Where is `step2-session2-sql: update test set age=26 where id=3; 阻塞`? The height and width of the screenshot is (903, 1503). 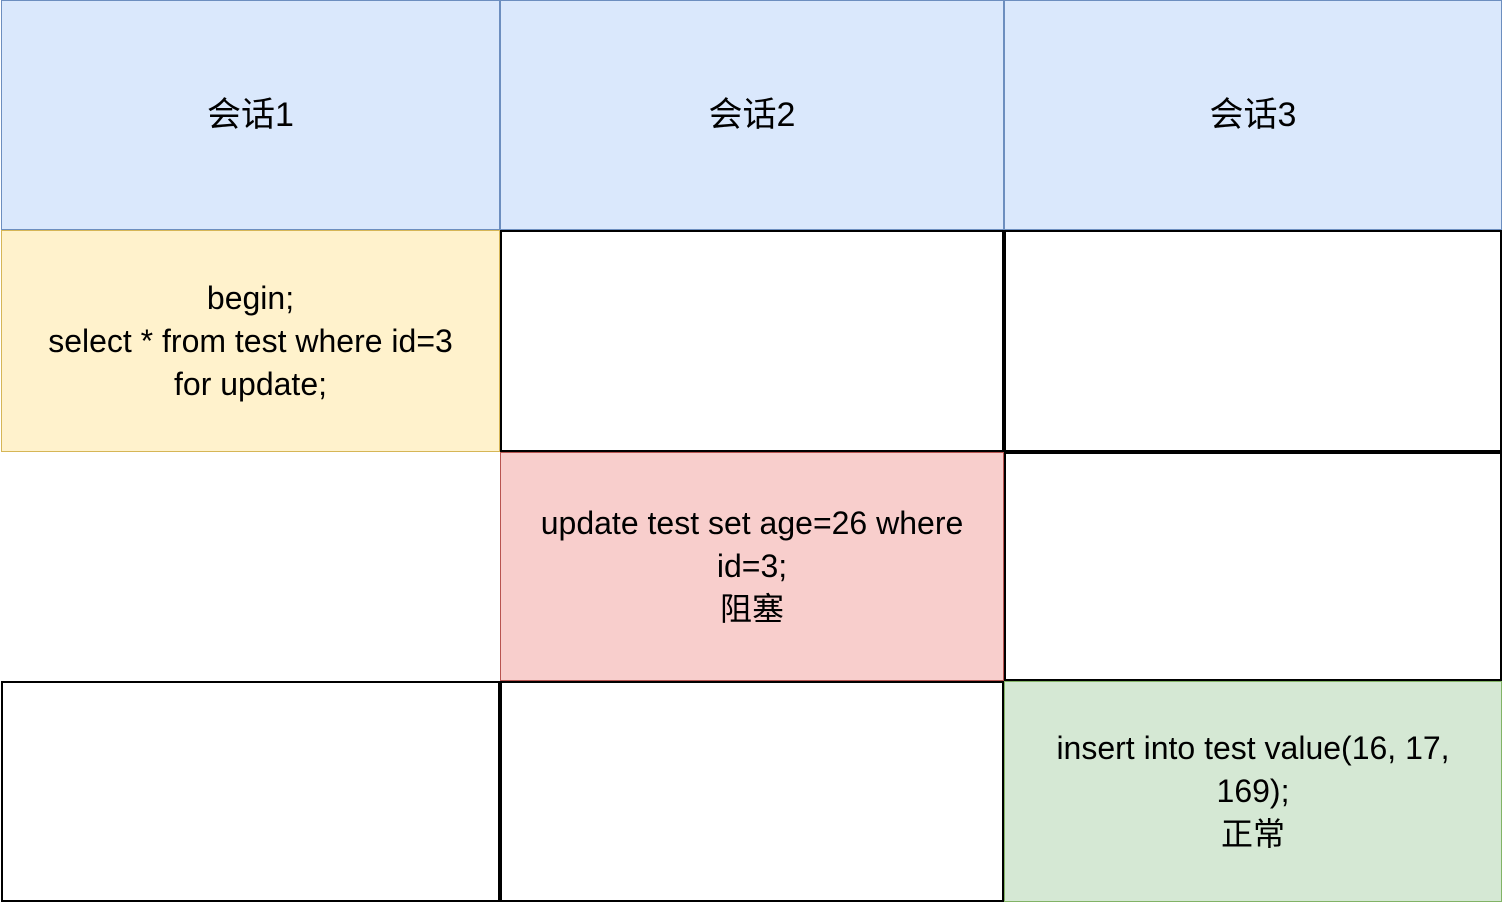 step2-session2-sql: update test set age=26 where id=3; 阻塞 is located at coordinates (752, 566).